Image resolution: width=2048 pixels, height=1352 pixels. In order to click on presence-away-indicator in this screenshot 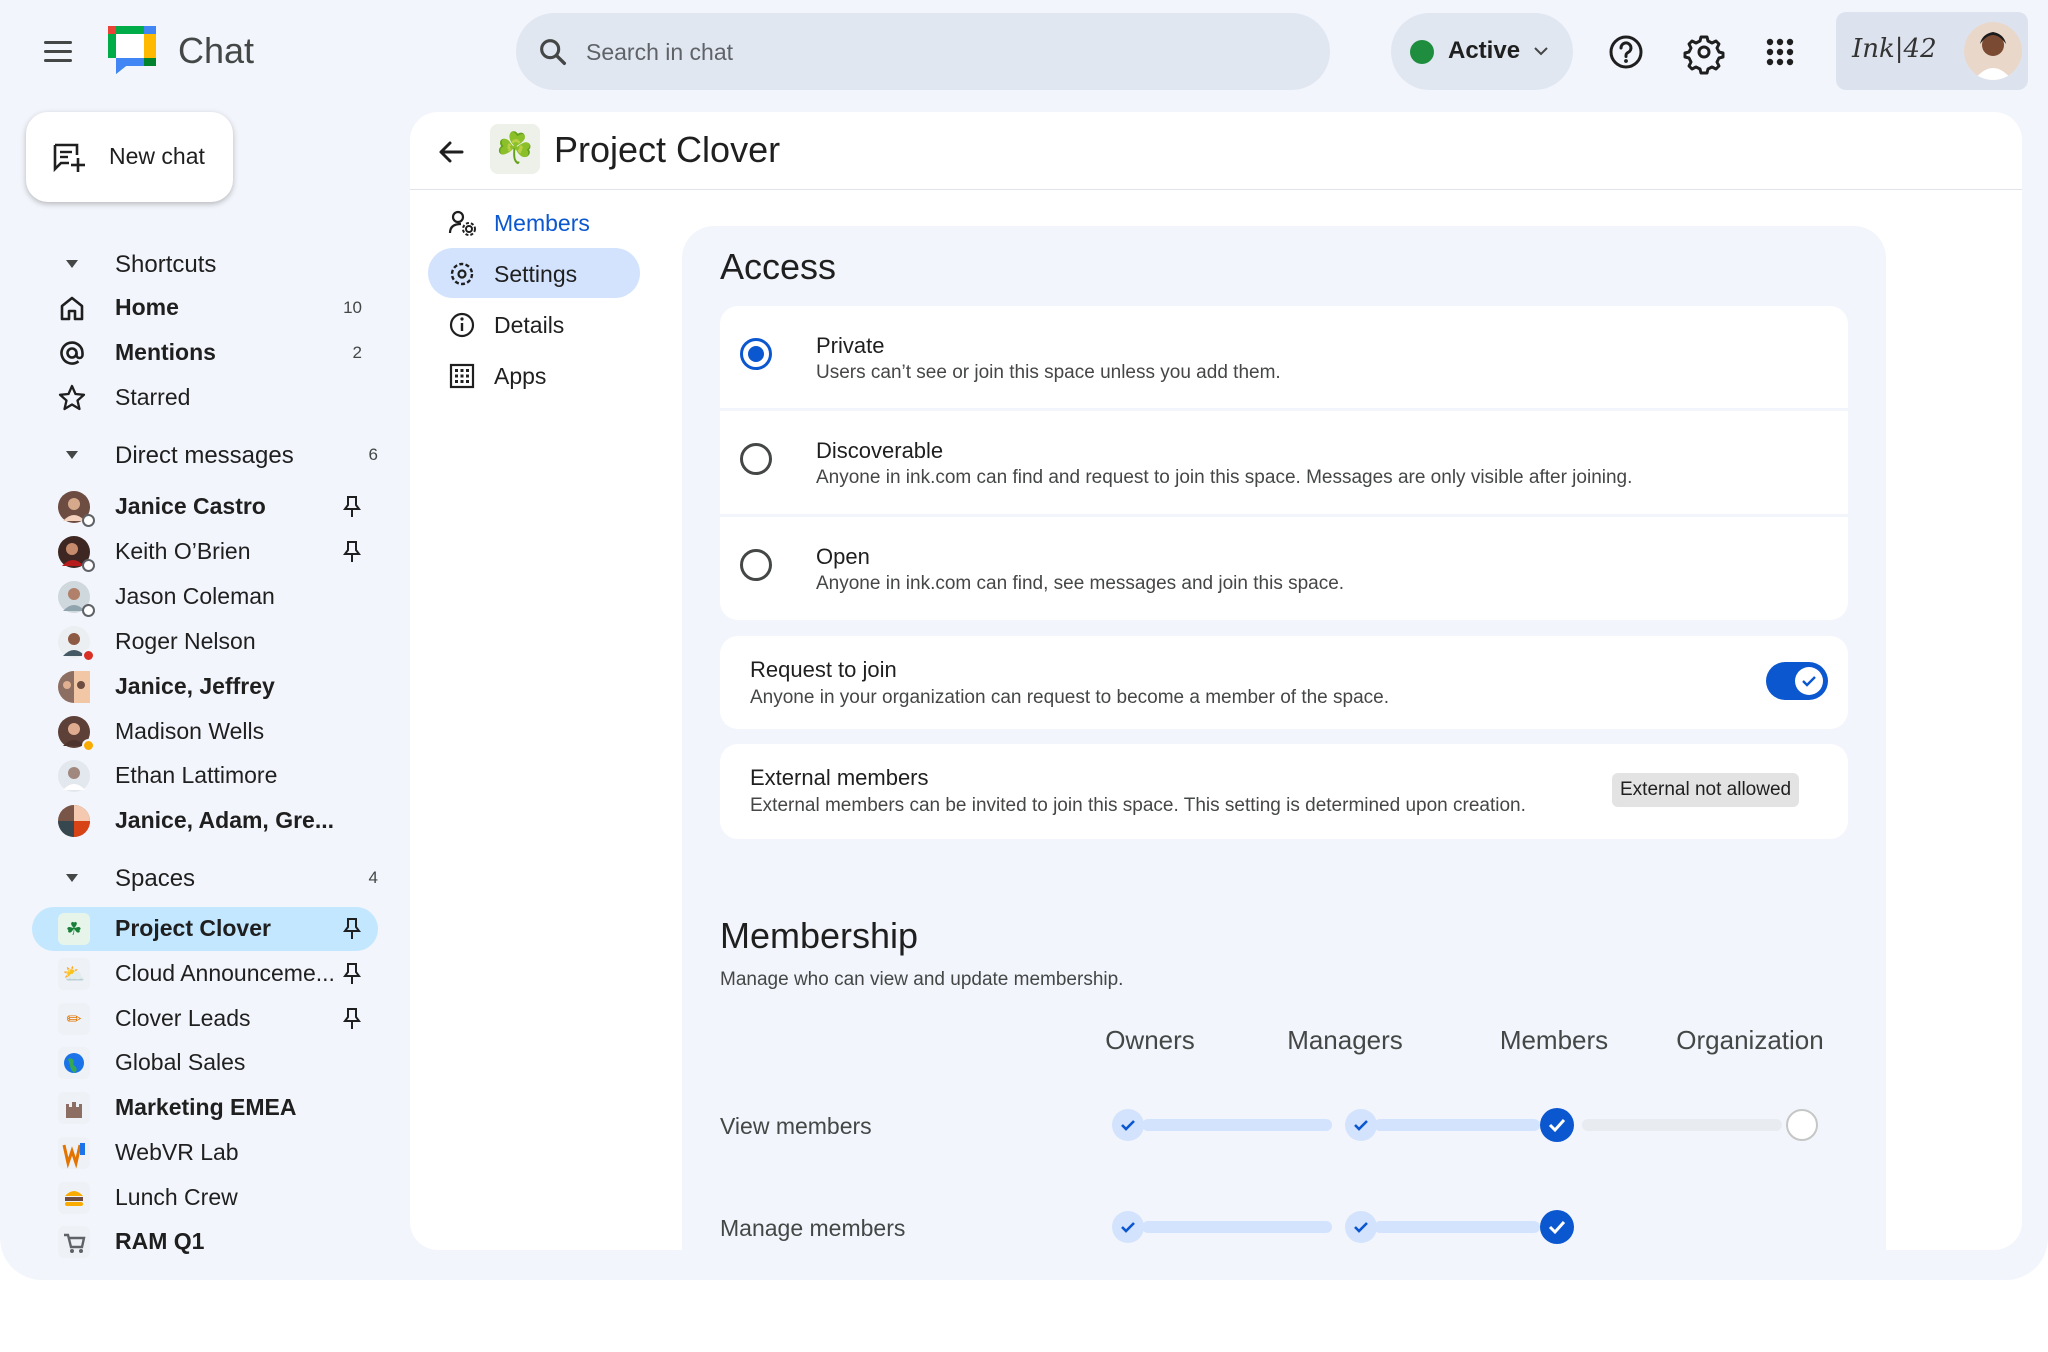, I will do `click(88, 745)`.